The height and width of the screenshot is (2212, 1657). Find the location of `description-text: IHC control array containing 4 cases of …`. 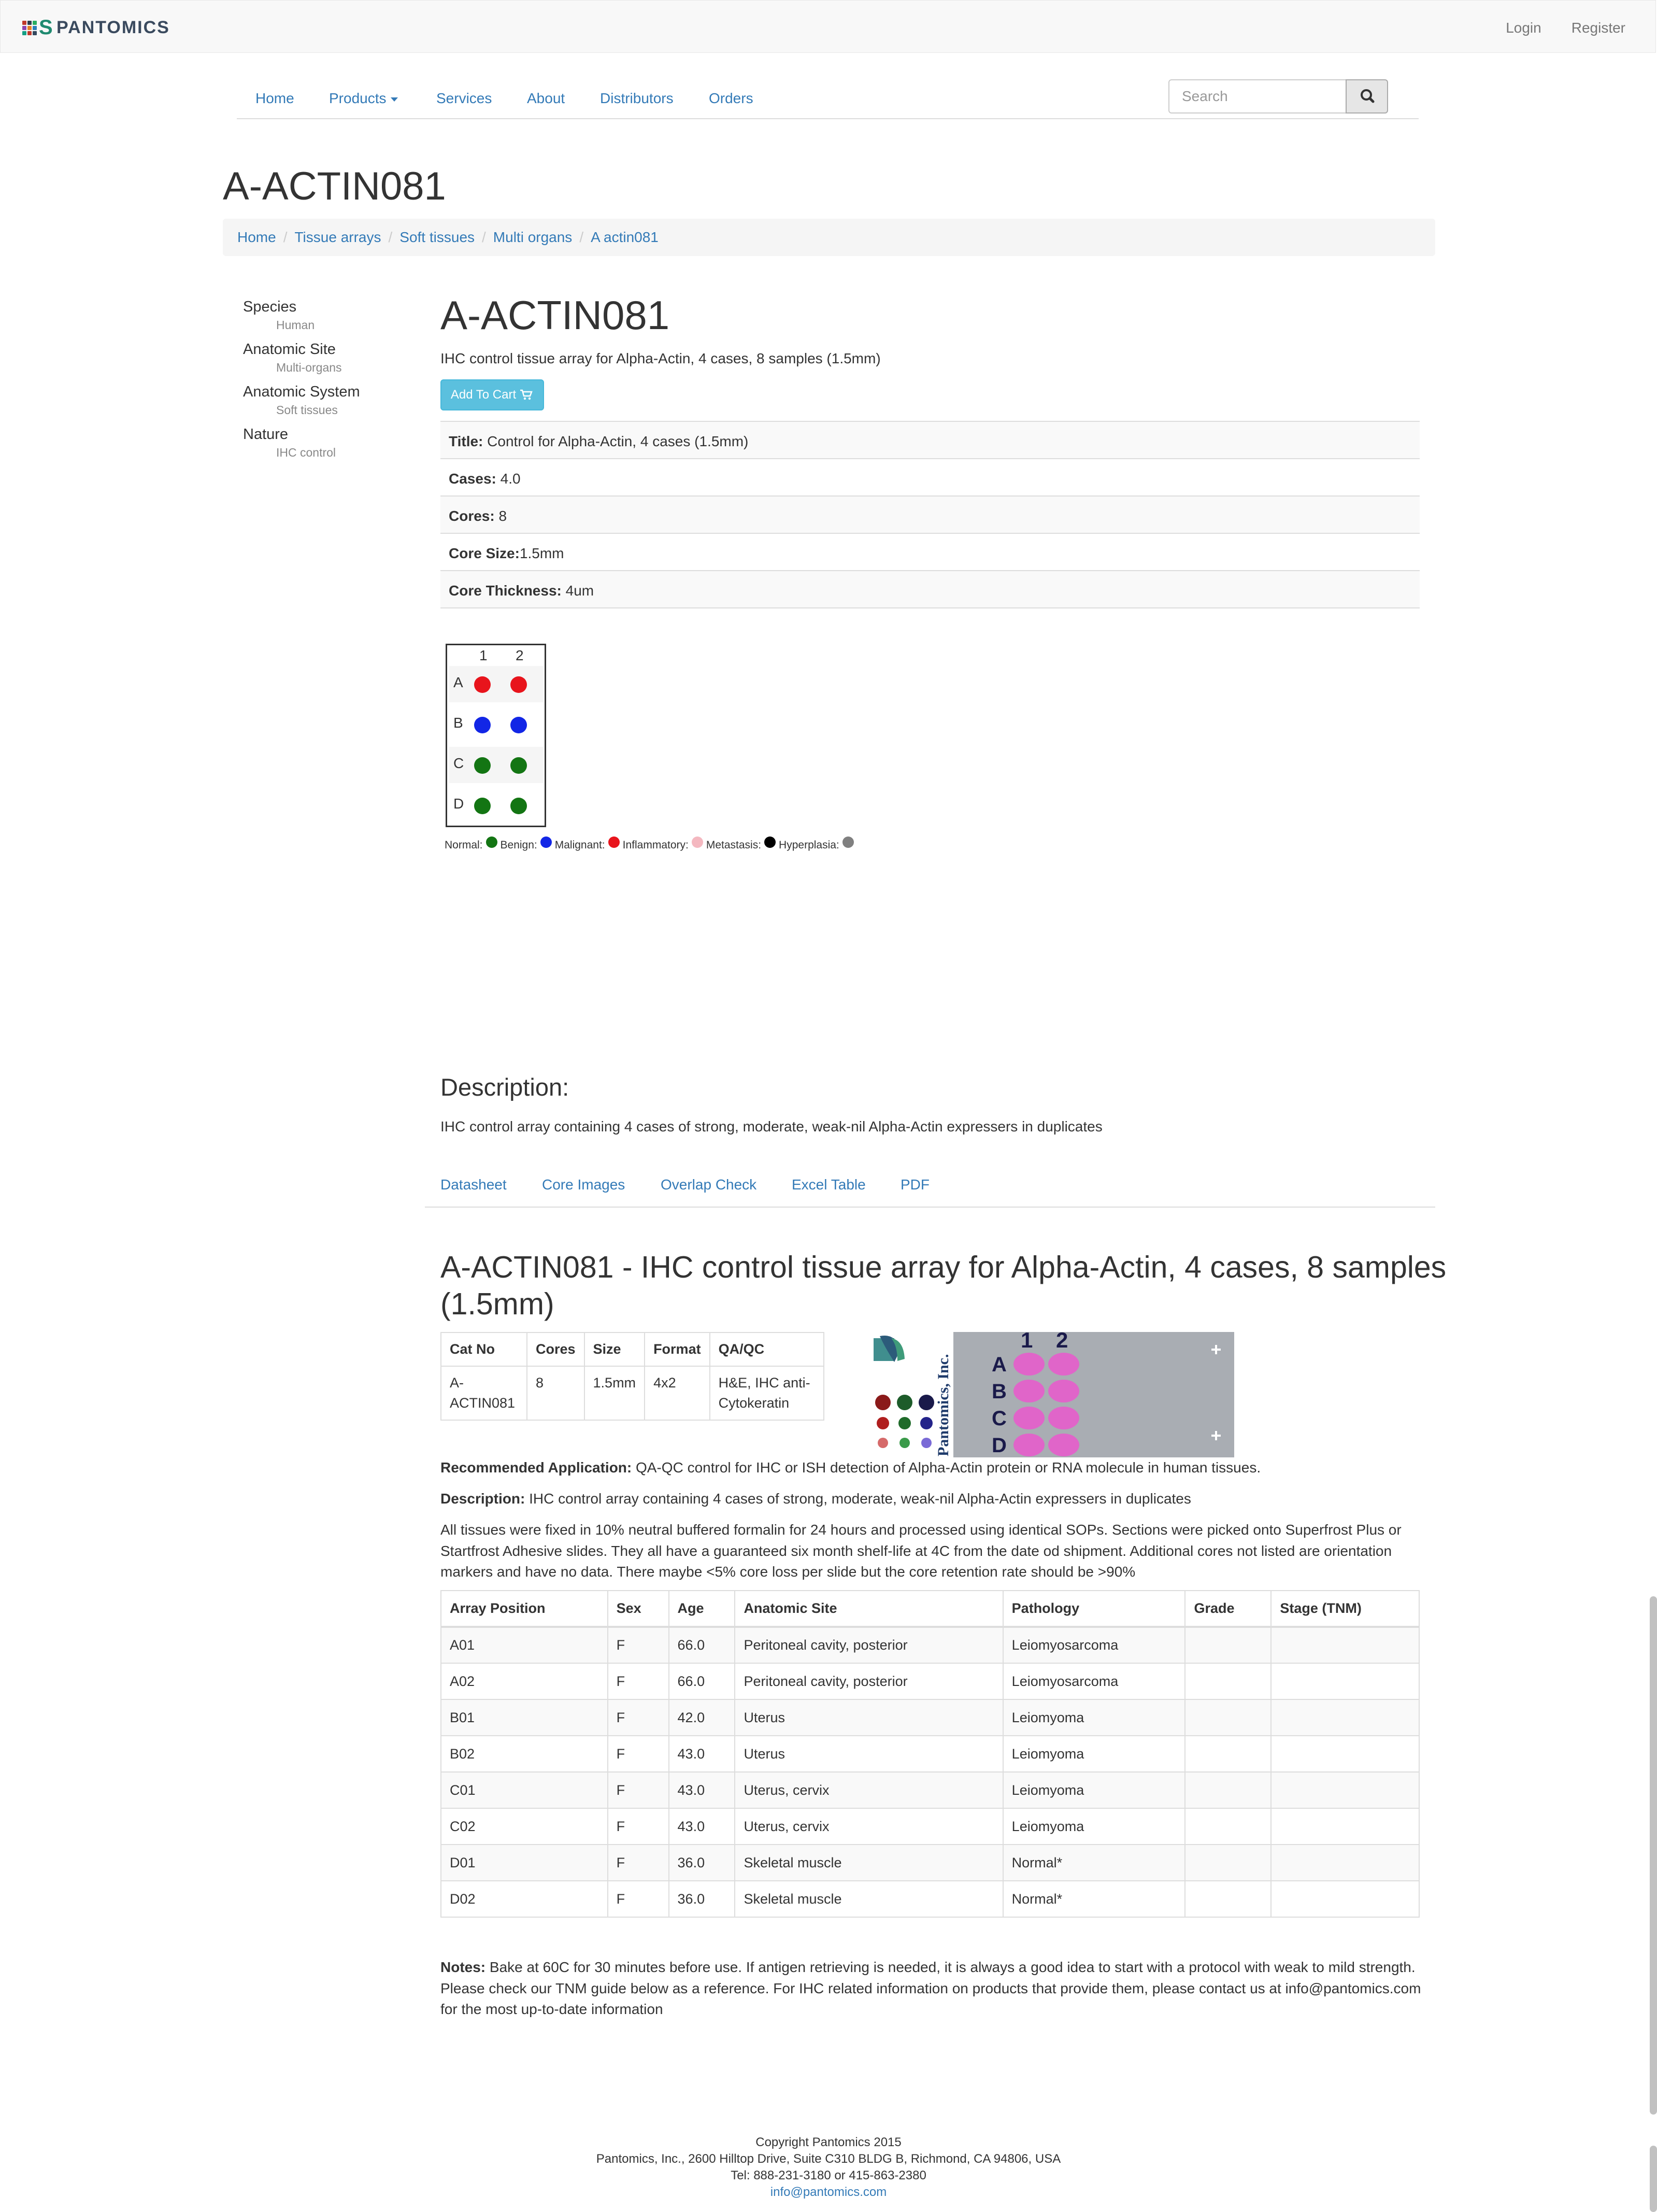

description-text: IHC control array containing 4 cases of … is located at coordinates (771, 1126).